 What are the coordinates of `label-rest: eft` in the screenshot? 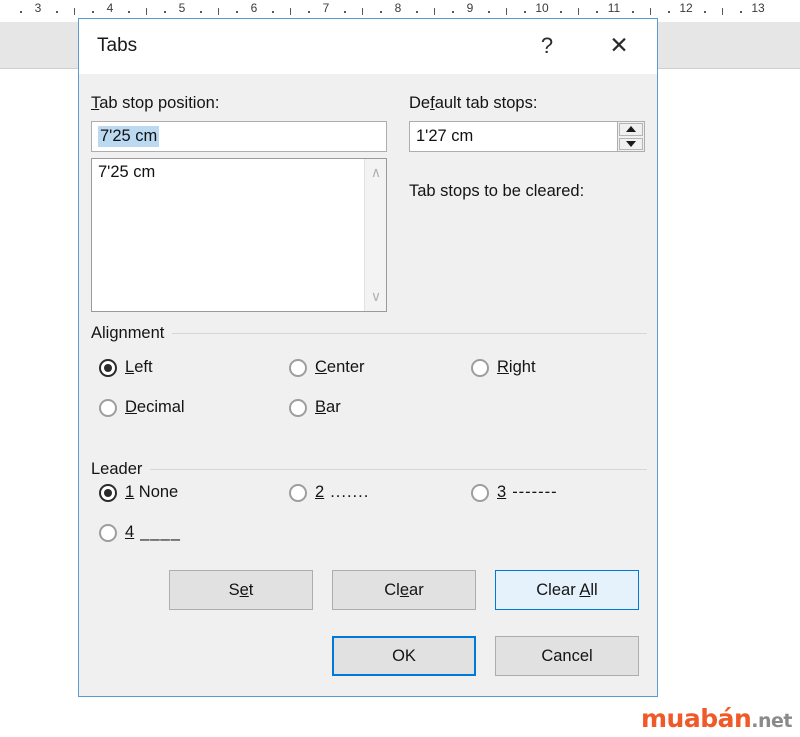 It's located at (143, 367).